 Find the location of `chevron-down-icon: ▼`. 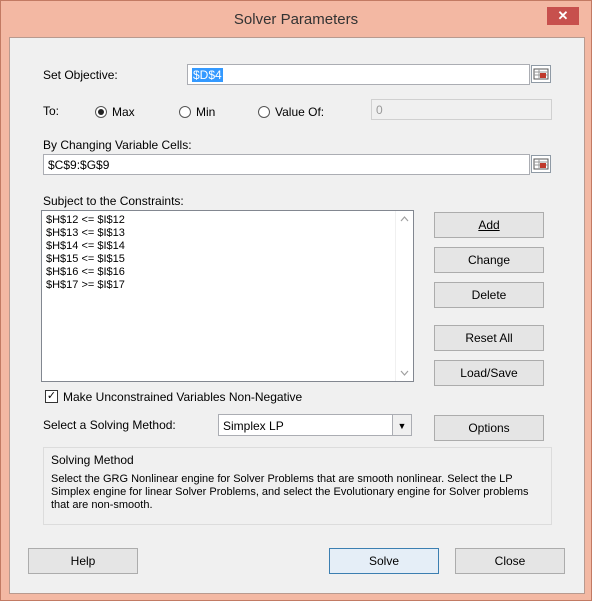

chevron-down-icon: ▼ is located at coordinates (401, 425).